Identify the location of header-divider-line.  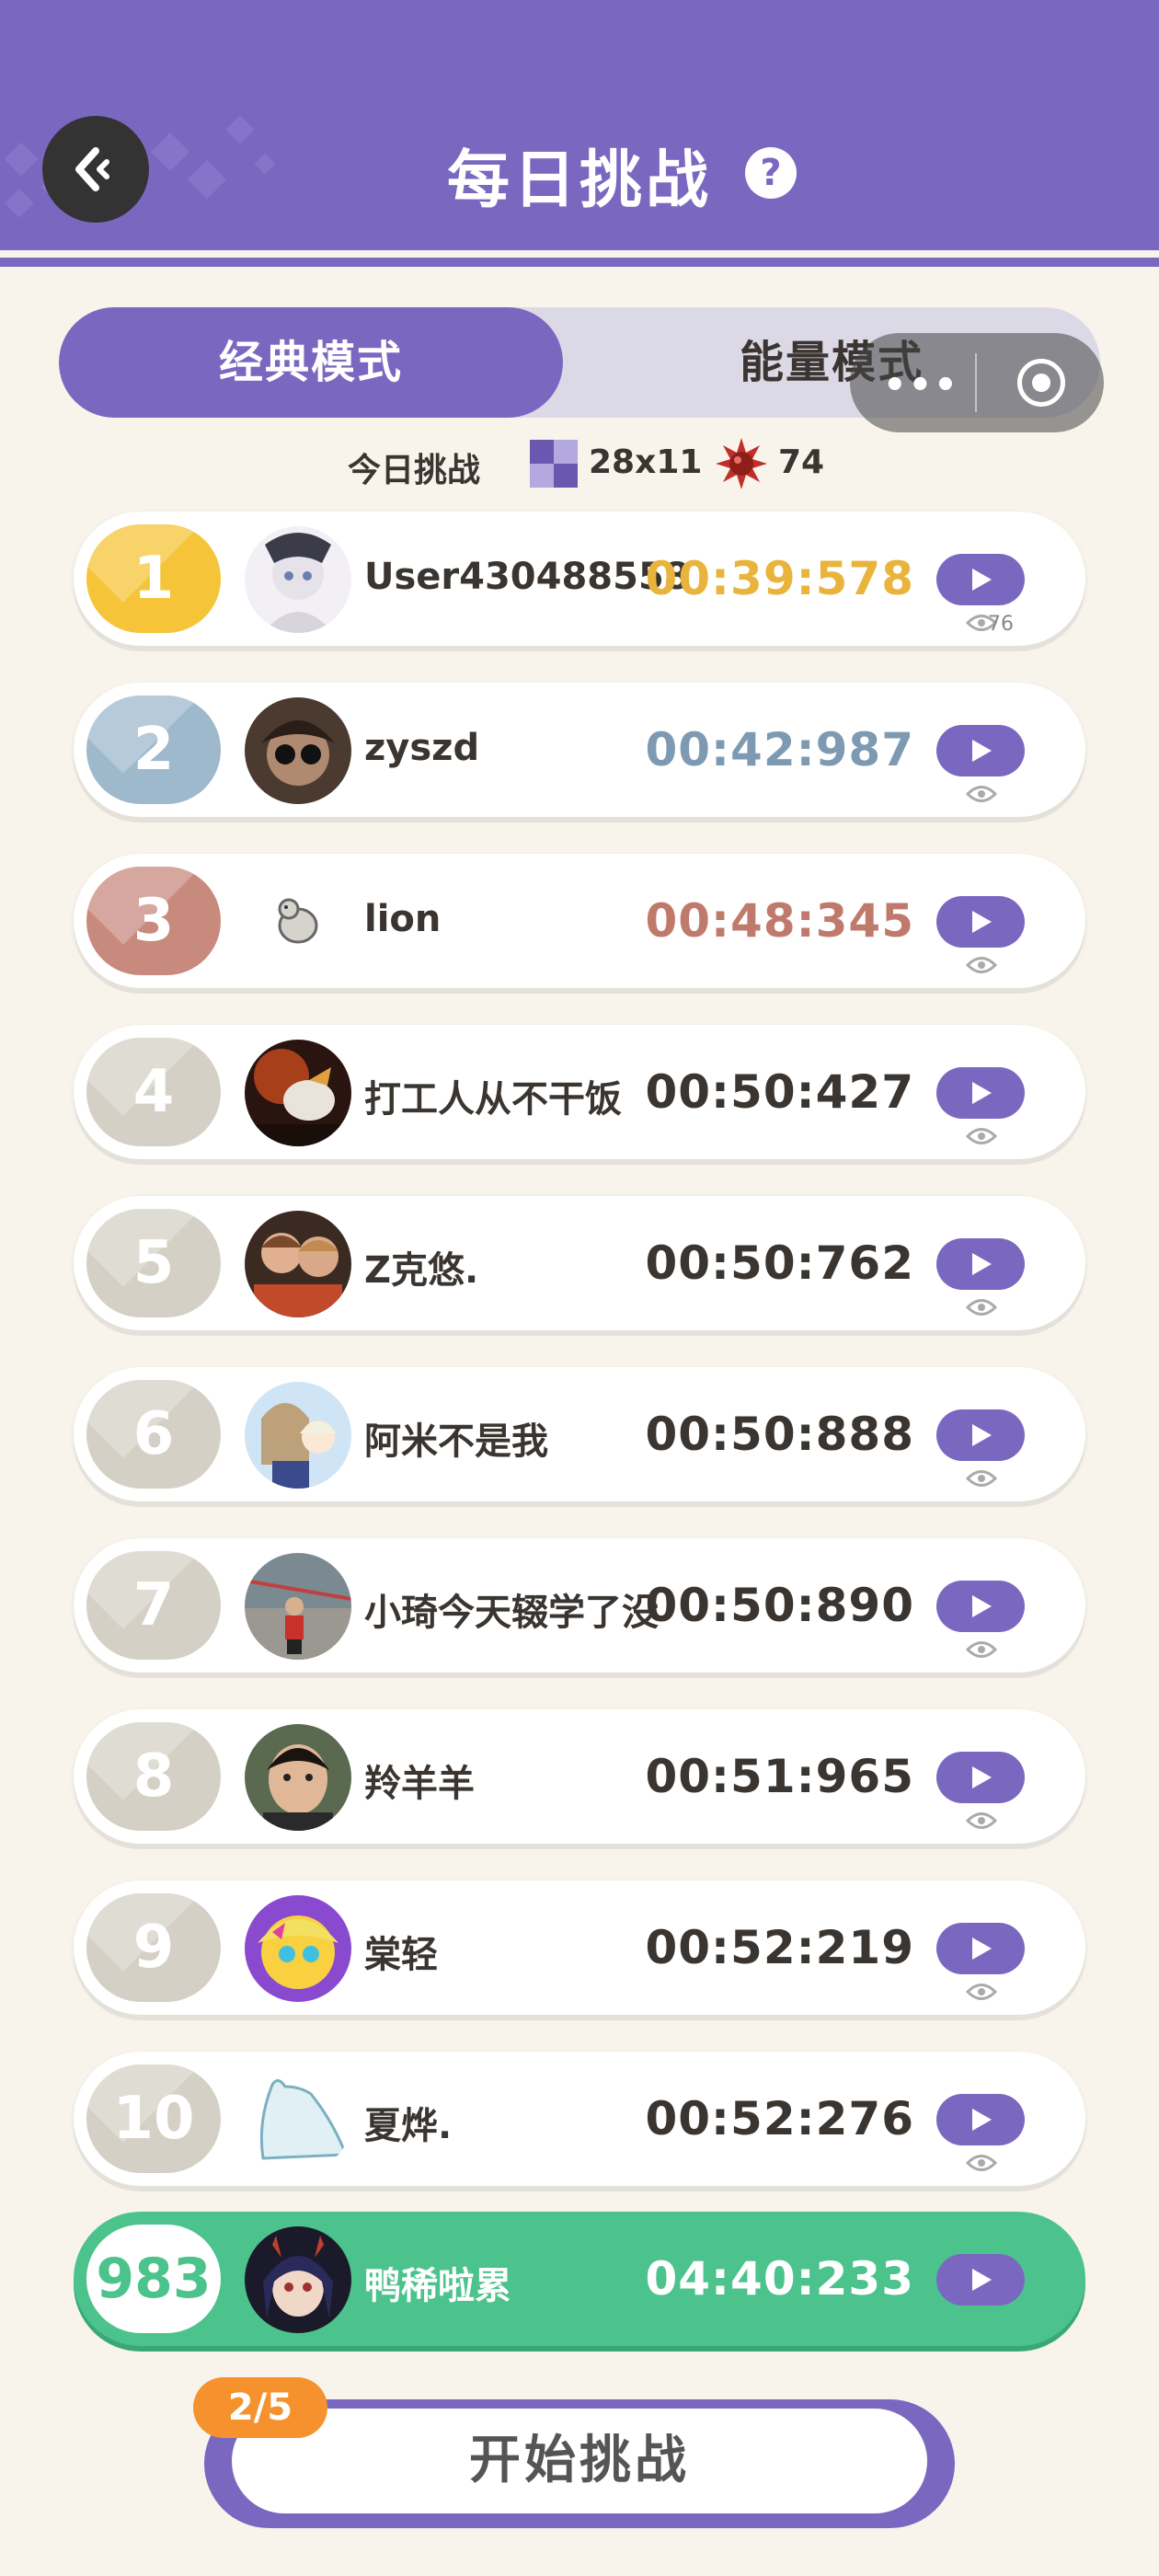
(579, 262).